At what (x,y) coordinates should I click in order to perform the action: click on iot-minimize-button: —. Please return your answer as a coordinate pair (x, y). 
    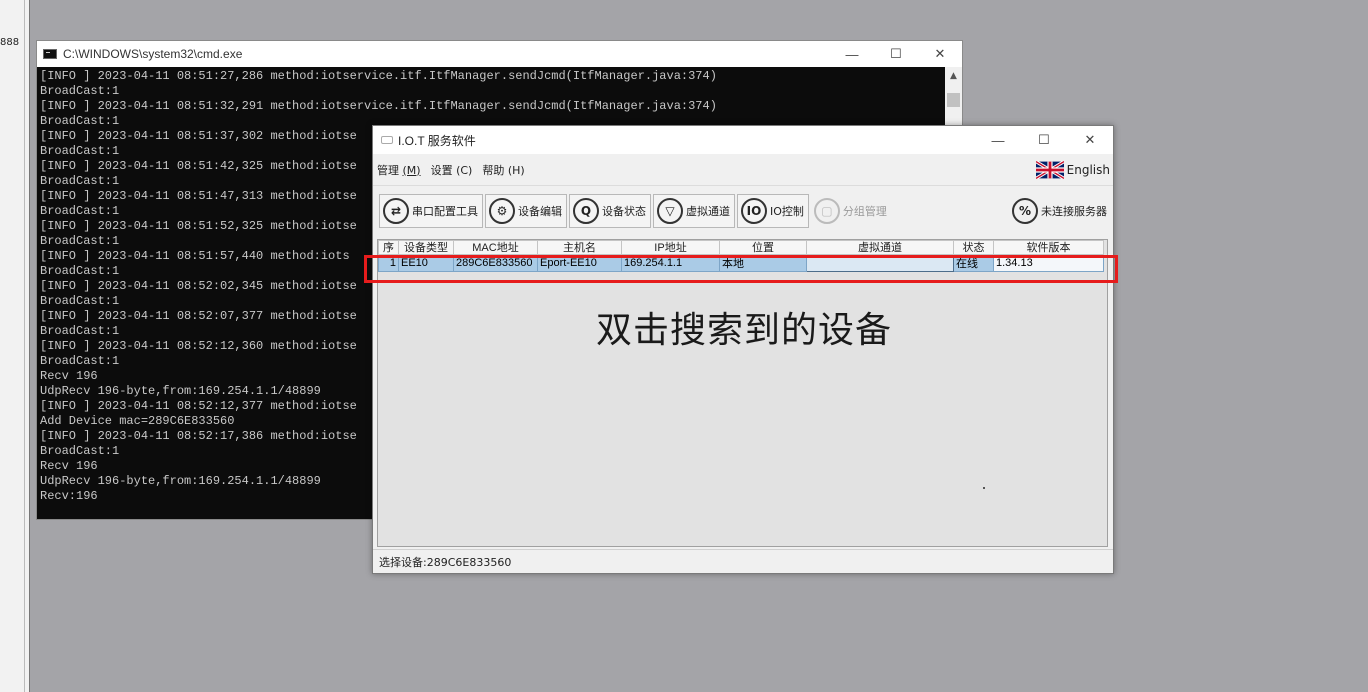
    Looking at the image, I should click on (998, 140).